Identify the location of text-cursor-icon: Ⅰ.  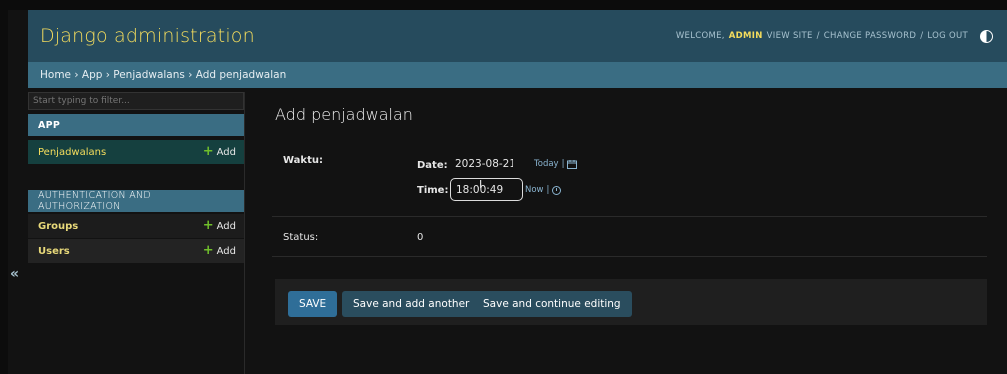
(481, 184).